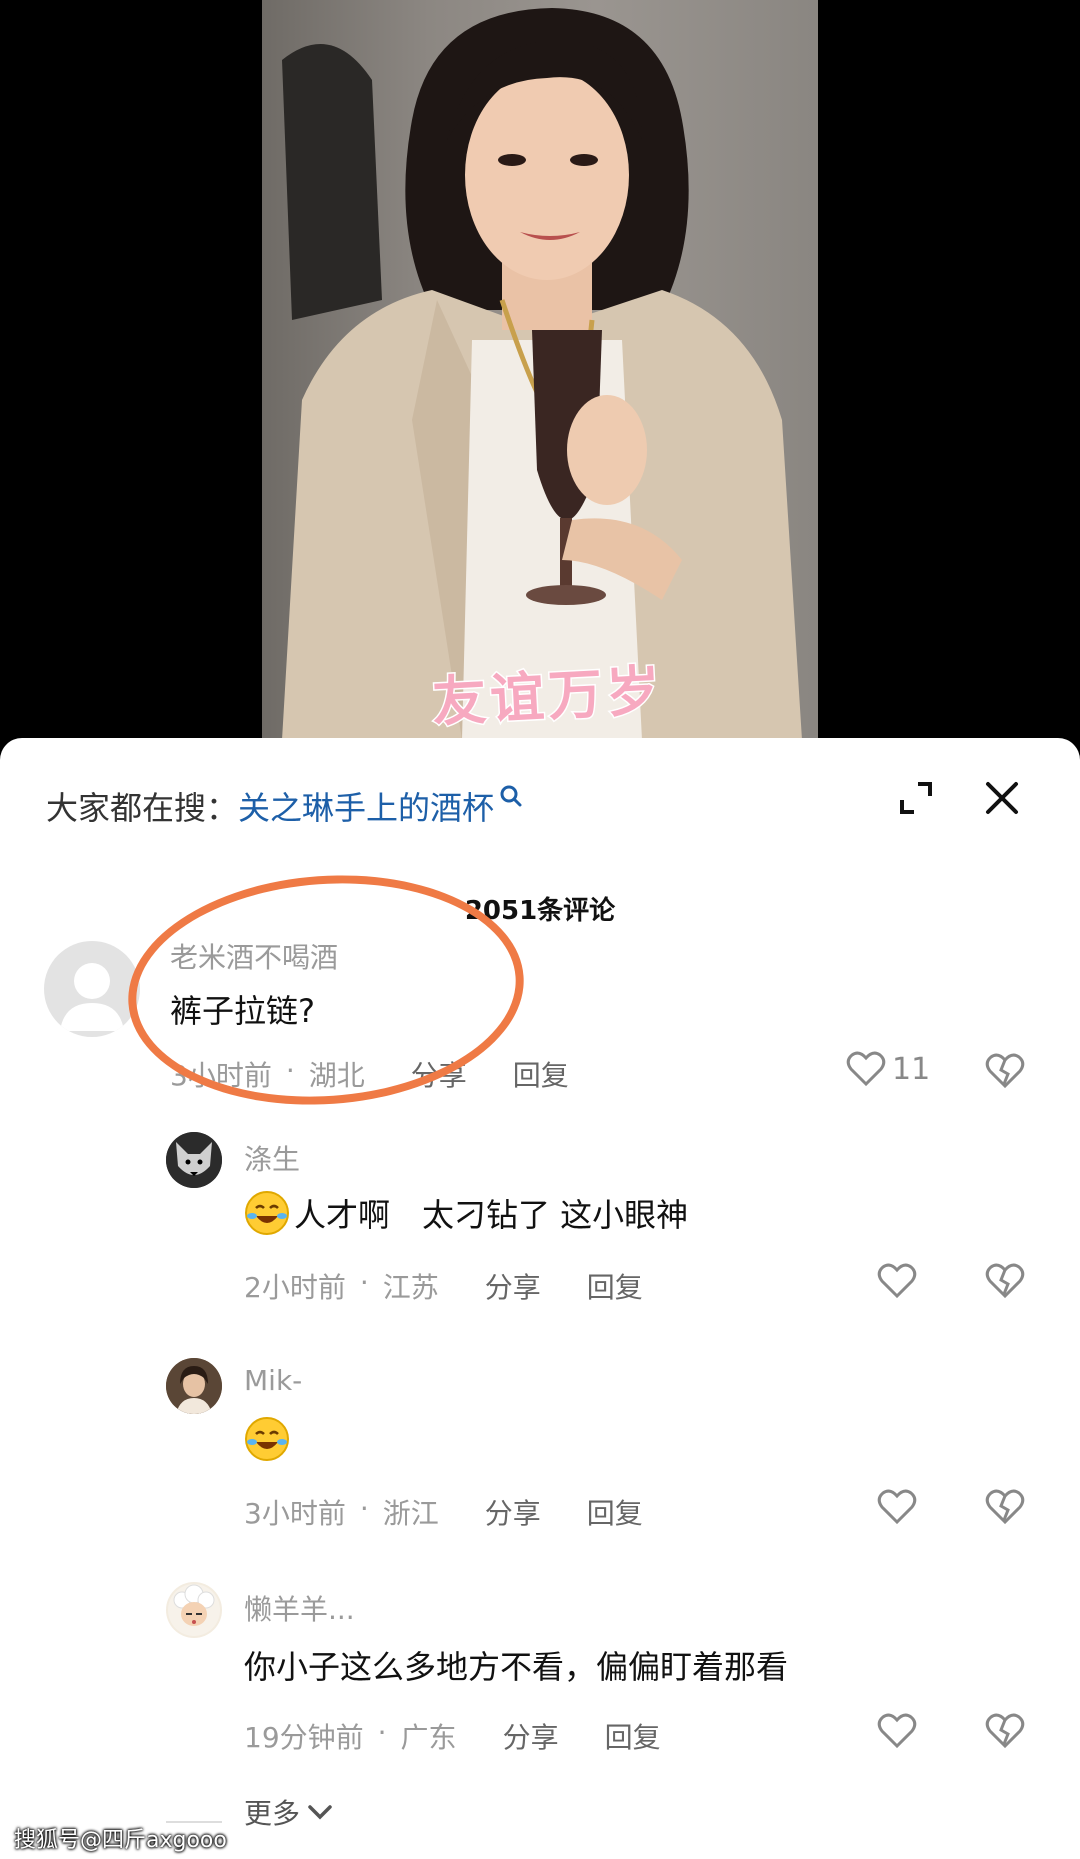 The image size is (1080, 1859). I want to click on search-suggestion-link: 关之琳手上的酒杯, so click(366, 806).